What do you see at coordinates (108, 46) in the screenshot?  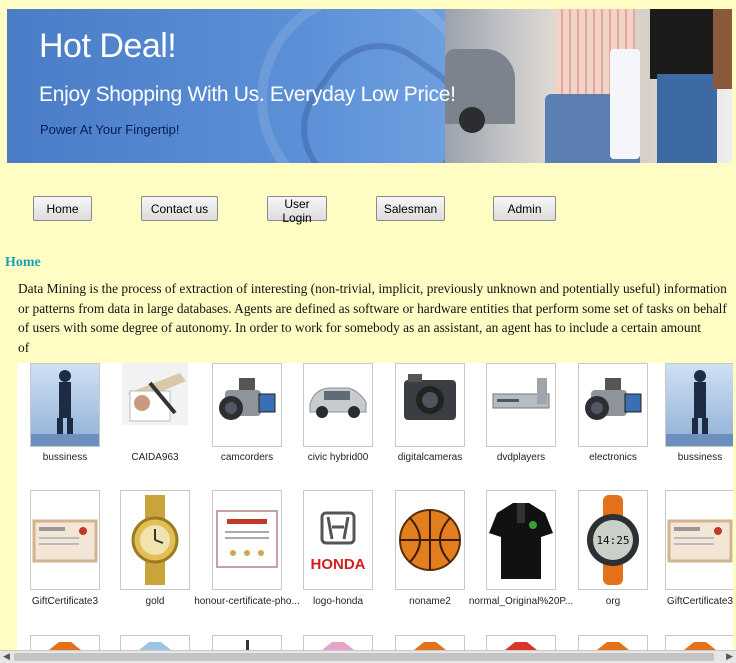 I see `banner-title: Hot Deal!` at bounding box center [108, 46].